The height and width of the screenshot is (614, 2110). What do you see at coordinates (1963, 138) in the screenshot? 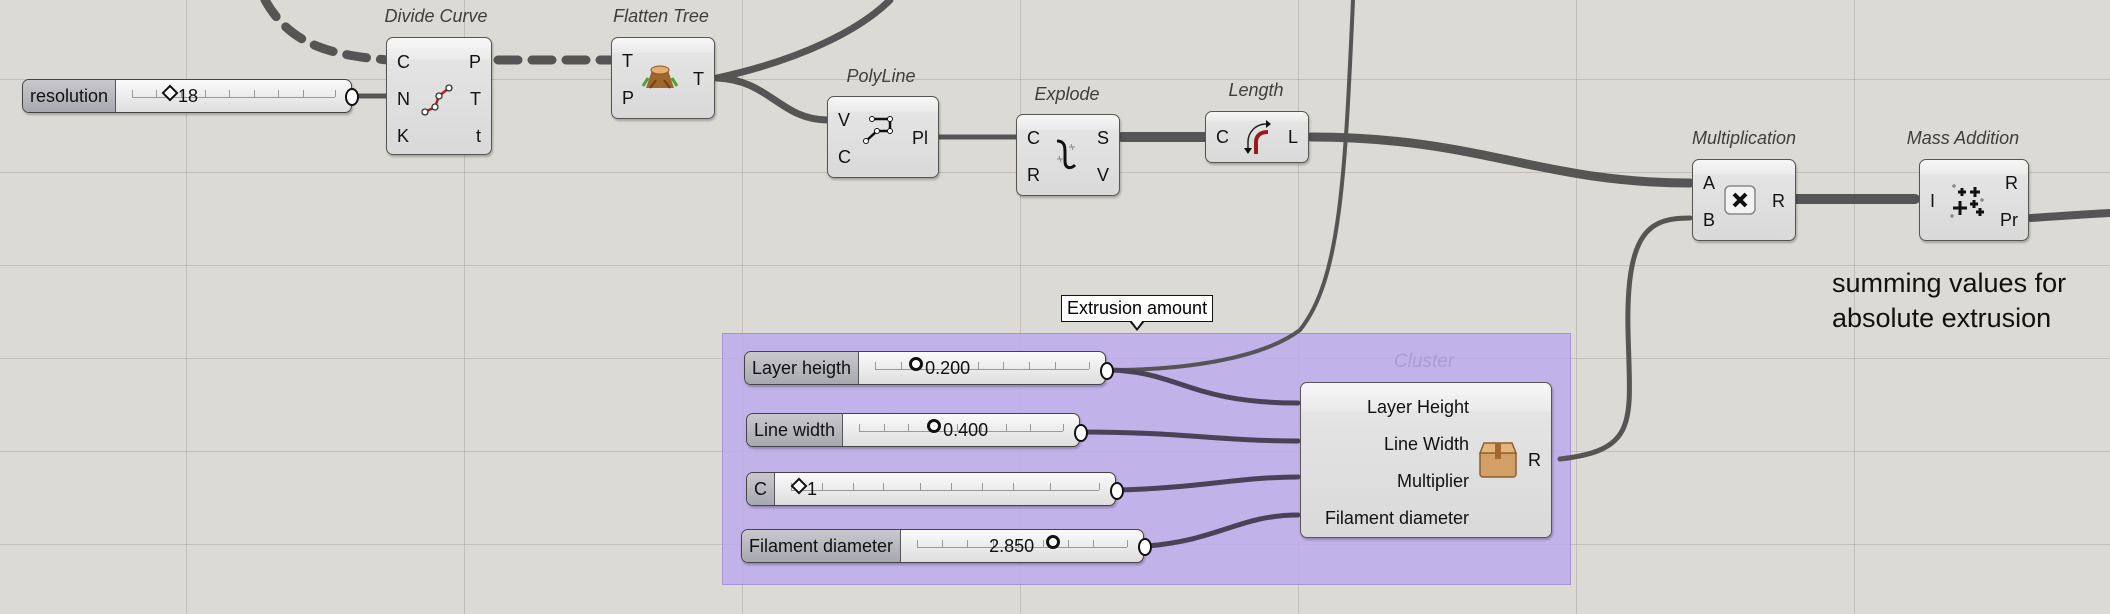
I see `mass-addition-title: Mass Addition` at bounding box center [1963, 138].